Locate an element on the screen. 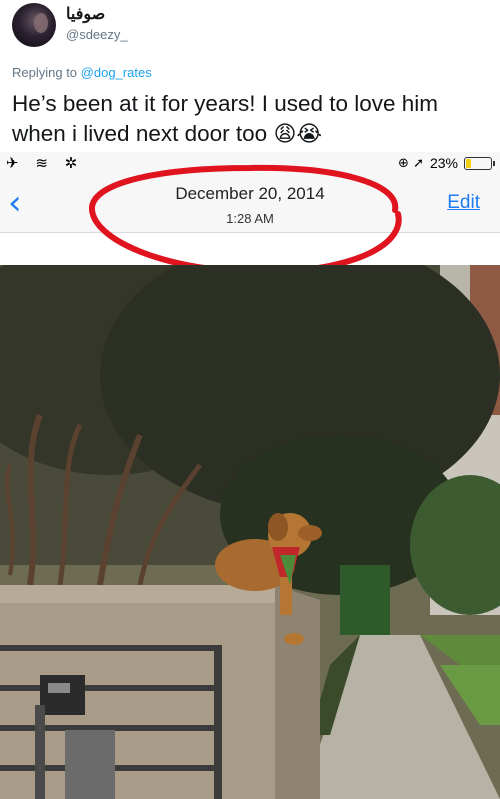 This screenshot has width=500, height=799. mention-link: @dog_rates is located at coordinates (116, 72).